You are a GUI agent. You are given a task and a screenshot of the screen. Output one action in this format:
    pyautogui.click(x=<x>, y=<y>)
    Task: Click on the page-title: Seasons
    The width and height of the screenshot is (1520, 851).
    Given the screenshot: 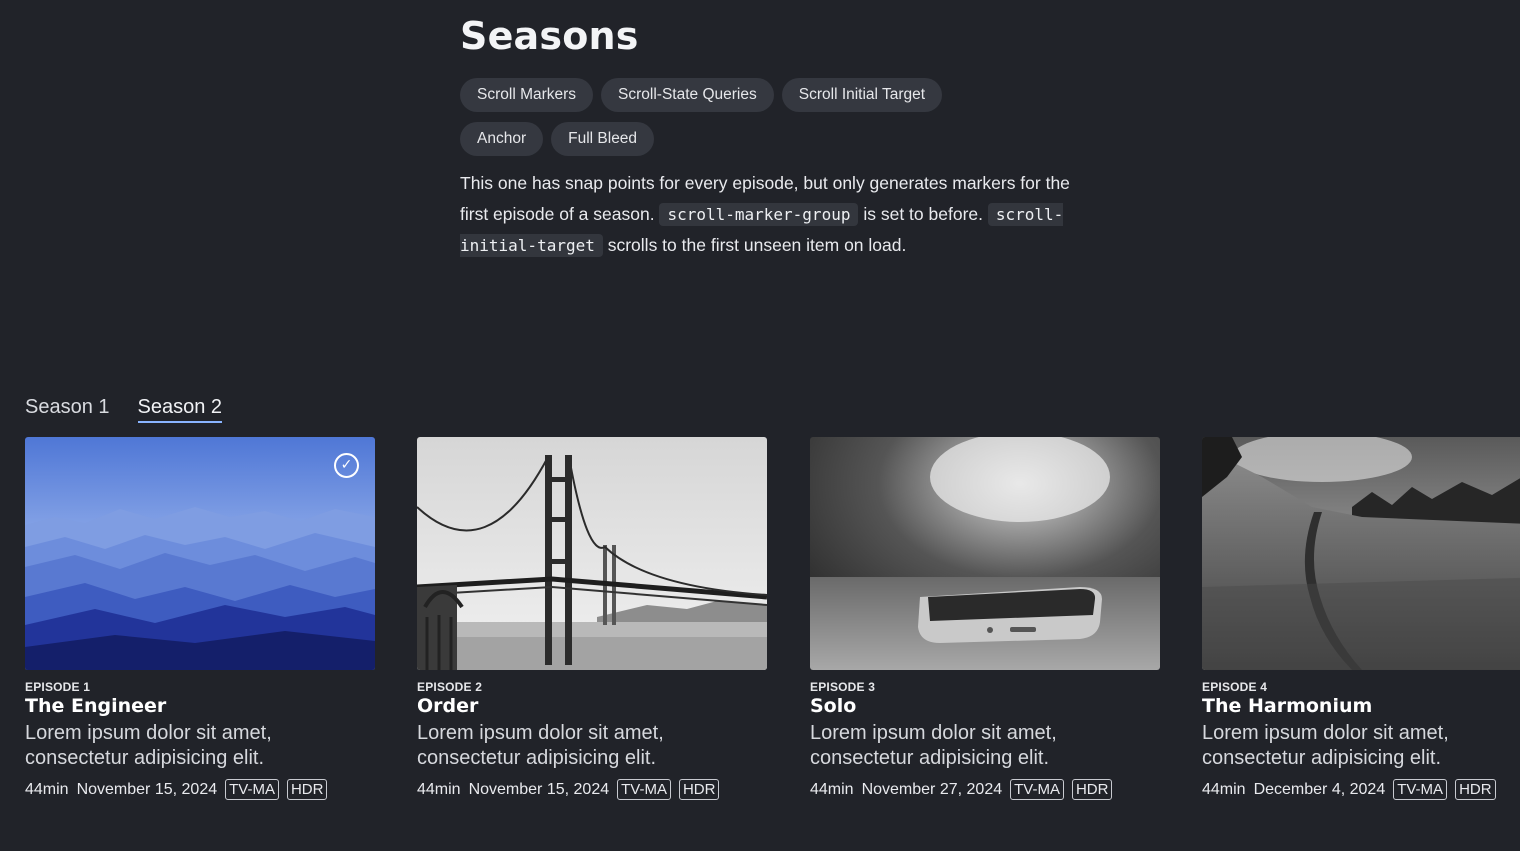 What is the action you would take?
    pyautogui.click(x=549, y=36)
    